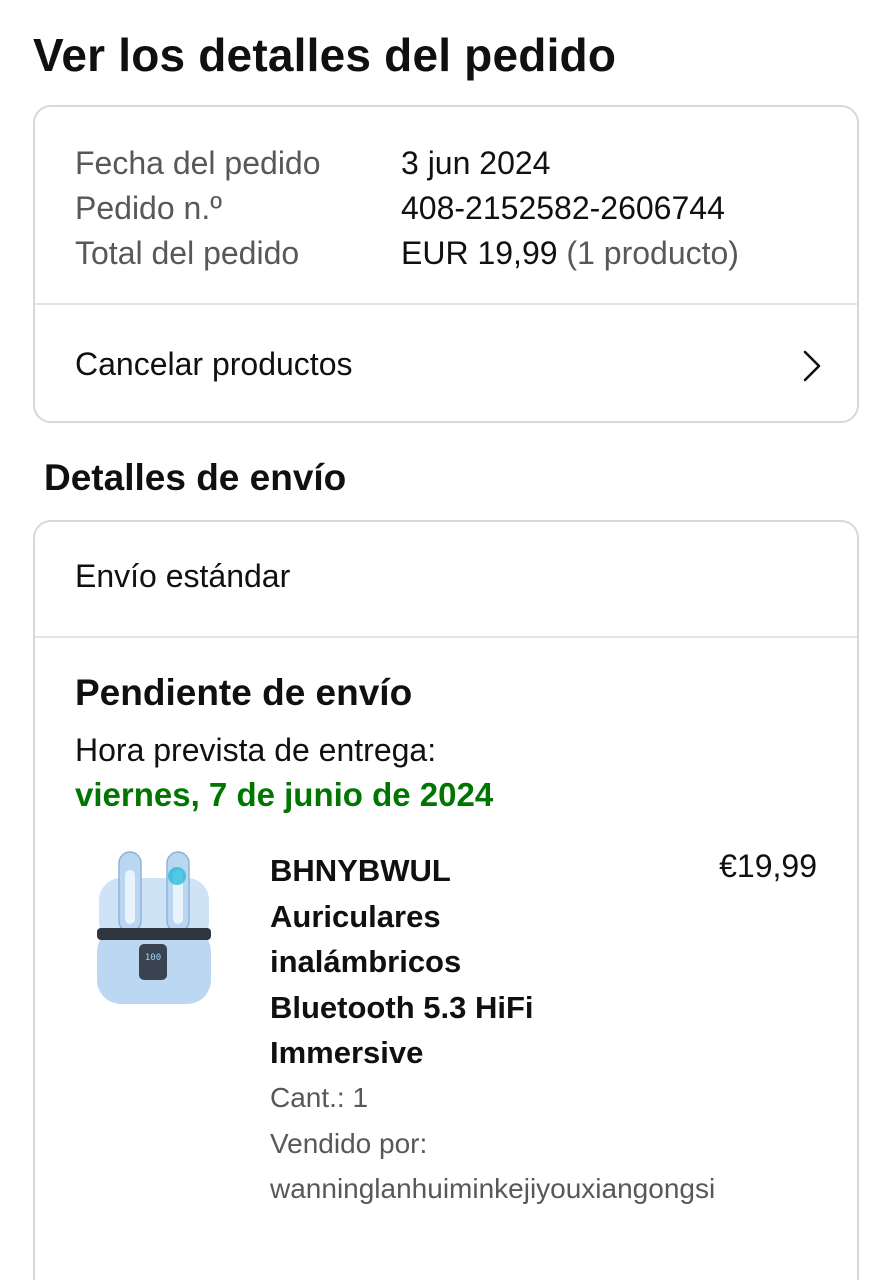 The height and width of the screenshot is (1280, 891). I want to click on product-title-line: inalámbricos, so click(366, 961).